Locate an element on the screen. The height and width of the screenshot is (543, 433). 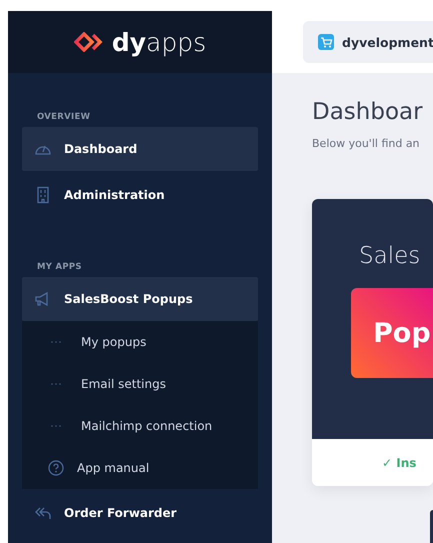
page-title: Dashboar is located at coordinates (368, 112).